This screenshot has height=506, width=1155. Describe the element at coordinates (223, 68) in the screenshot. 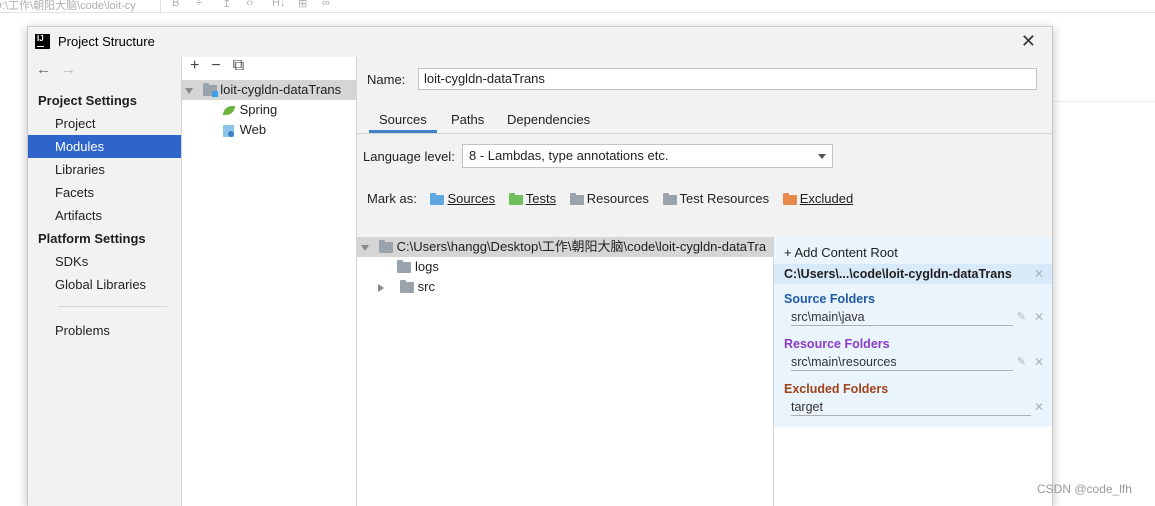

I see `module-tree-toolbar: + − ⧉` at that location.